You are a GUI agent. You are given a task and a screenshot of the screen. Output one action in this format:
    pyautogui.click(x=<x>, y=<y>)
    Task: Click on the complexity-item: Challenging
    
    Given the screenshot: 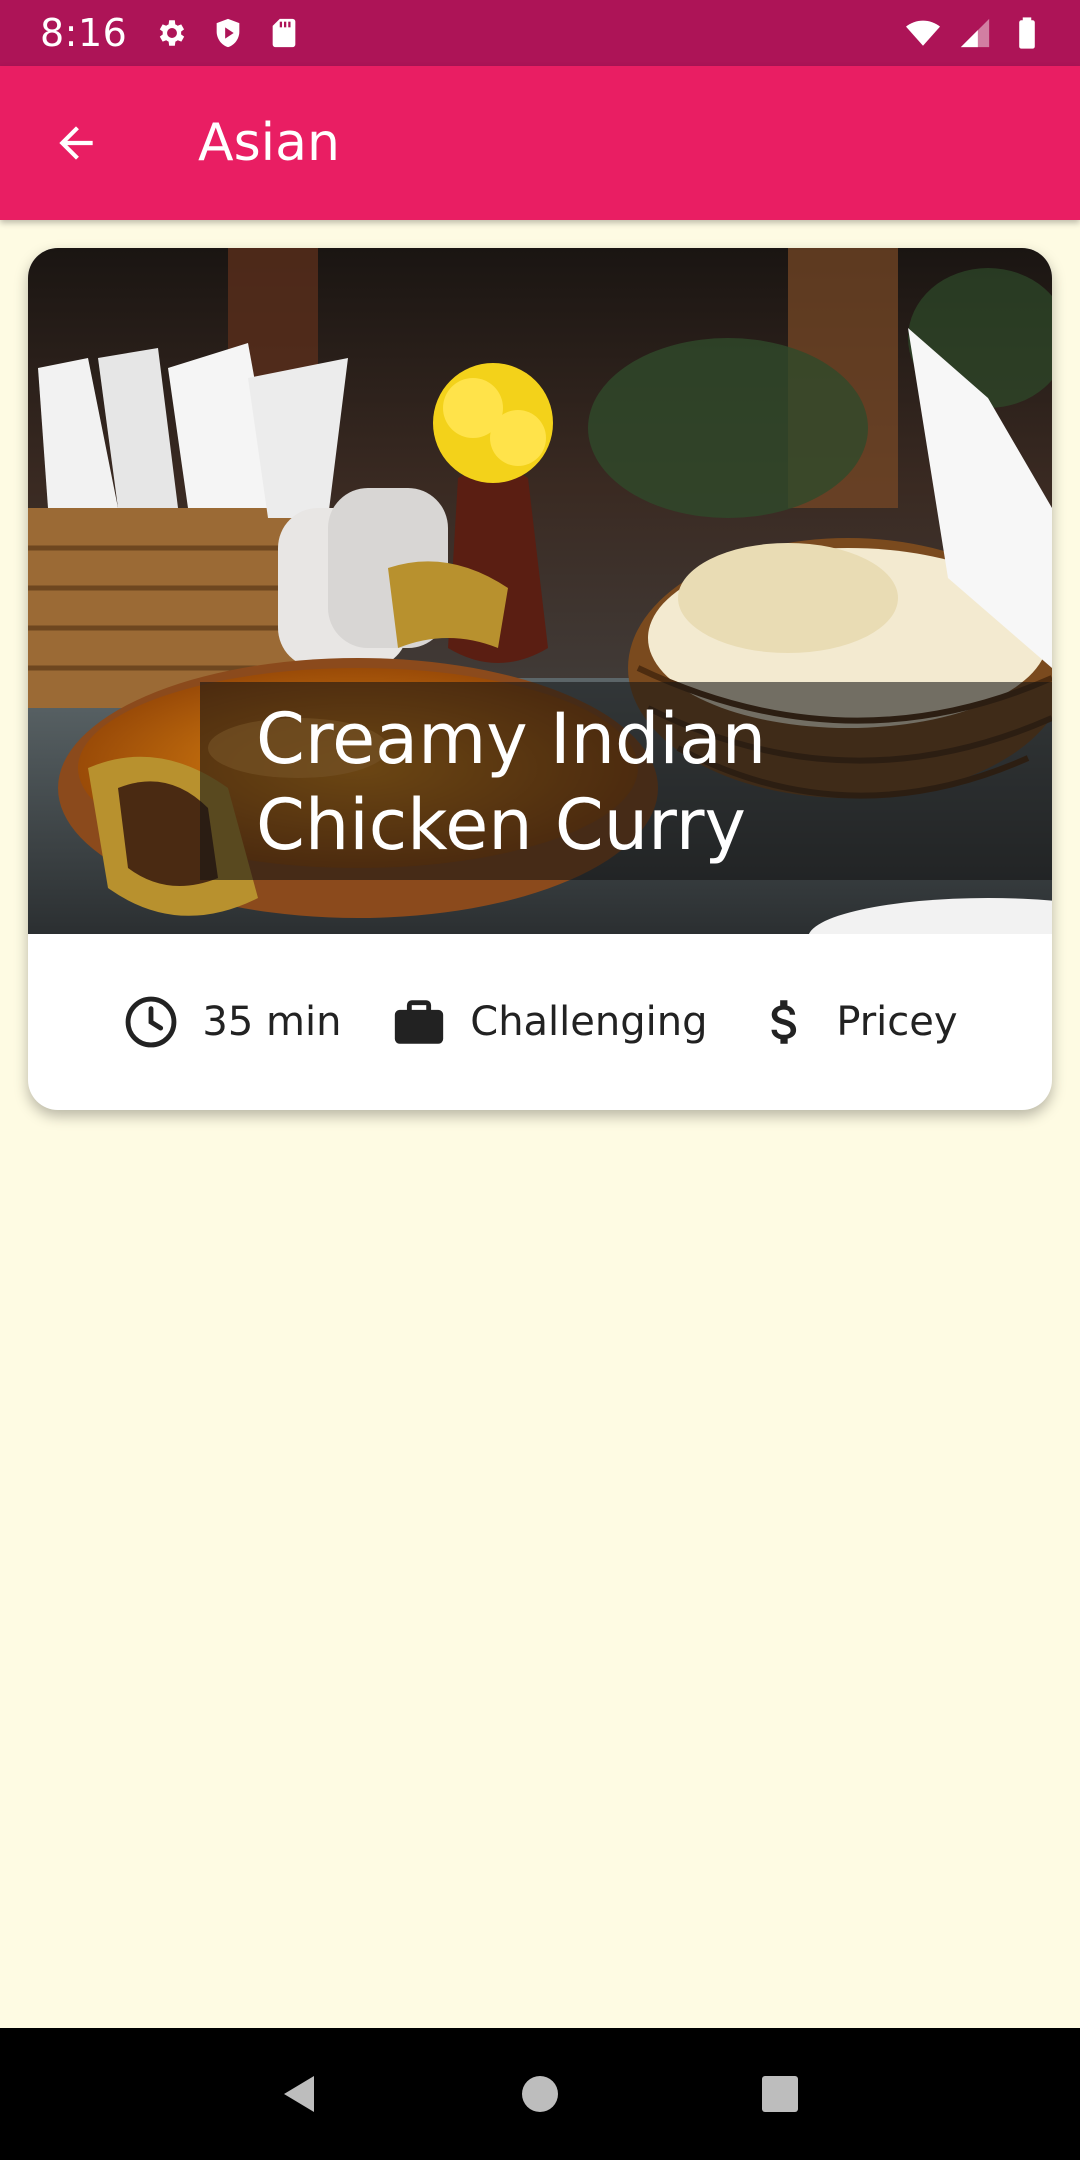 What is the action you would take?
    pyautogui.click(x=549, y=1022)
    